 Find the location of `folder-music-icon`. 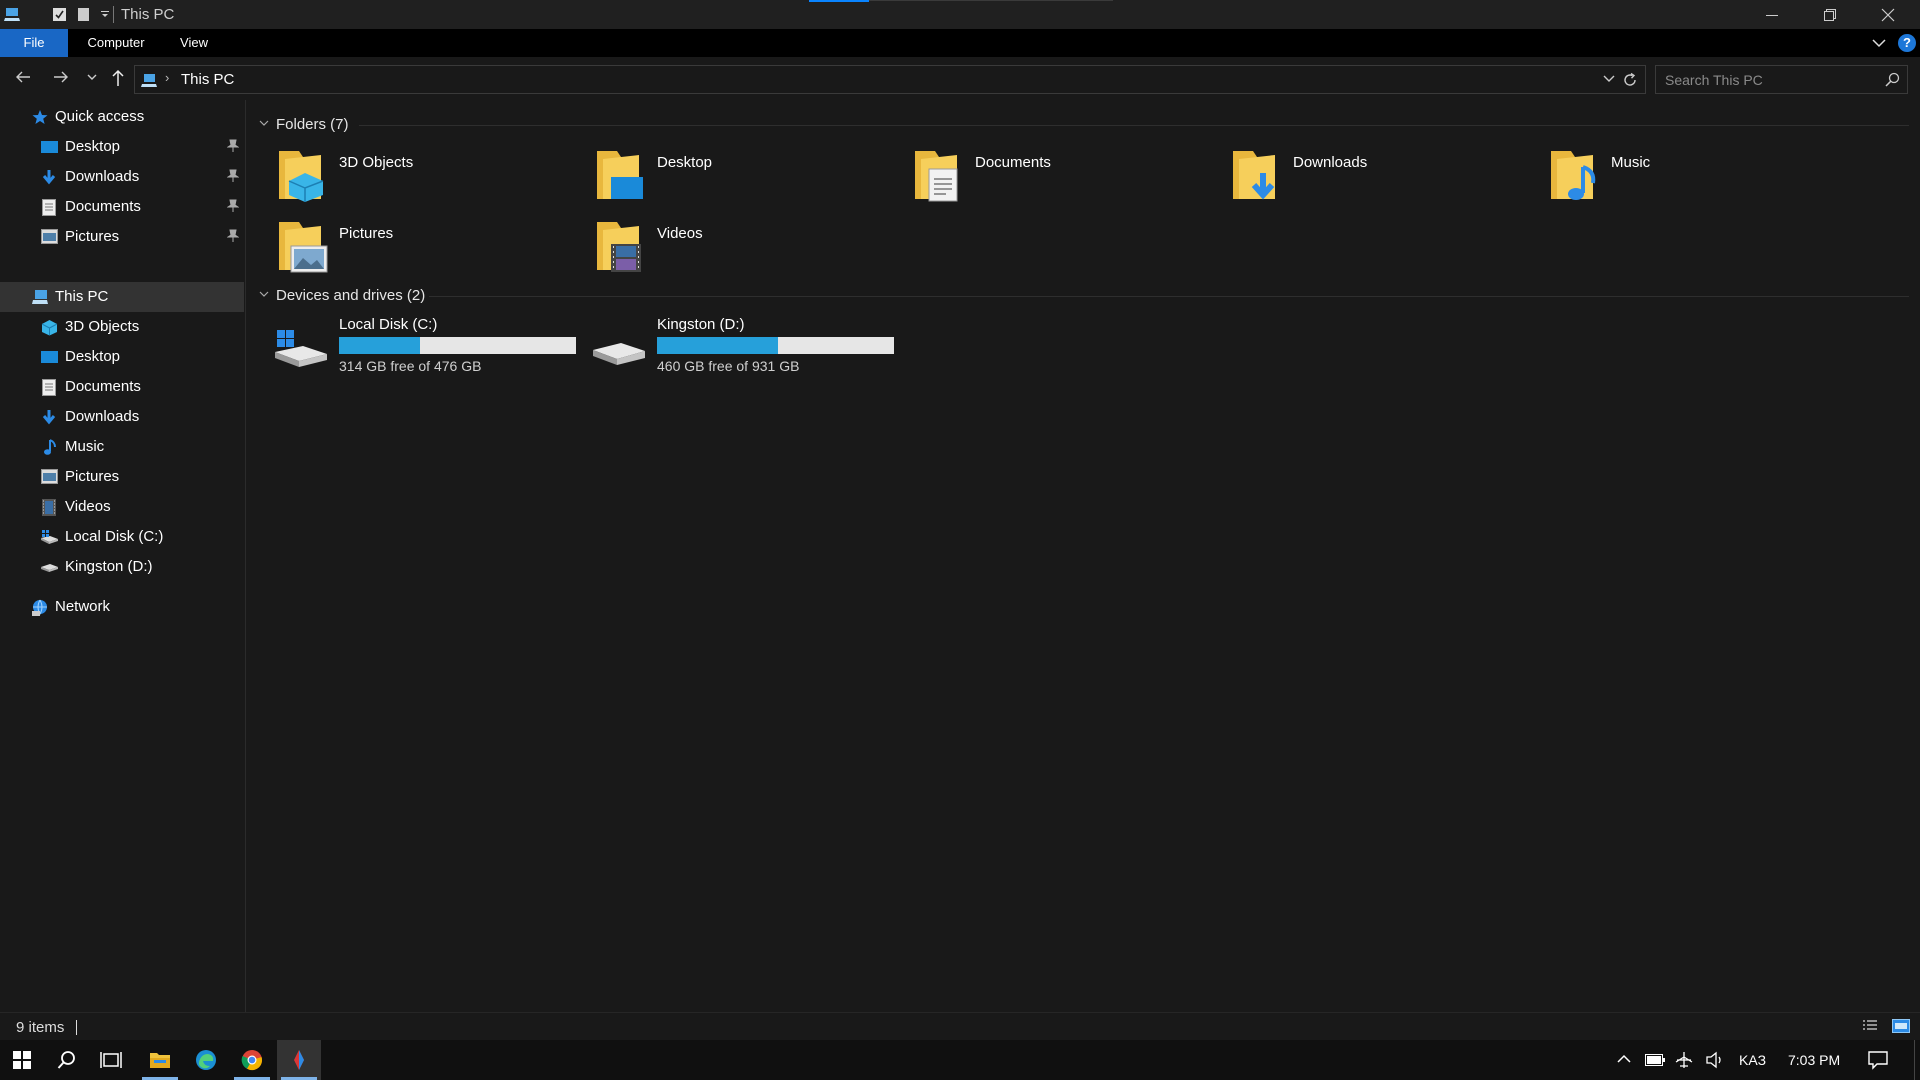

folder-music-icon is located at coordinates (1575, 175).